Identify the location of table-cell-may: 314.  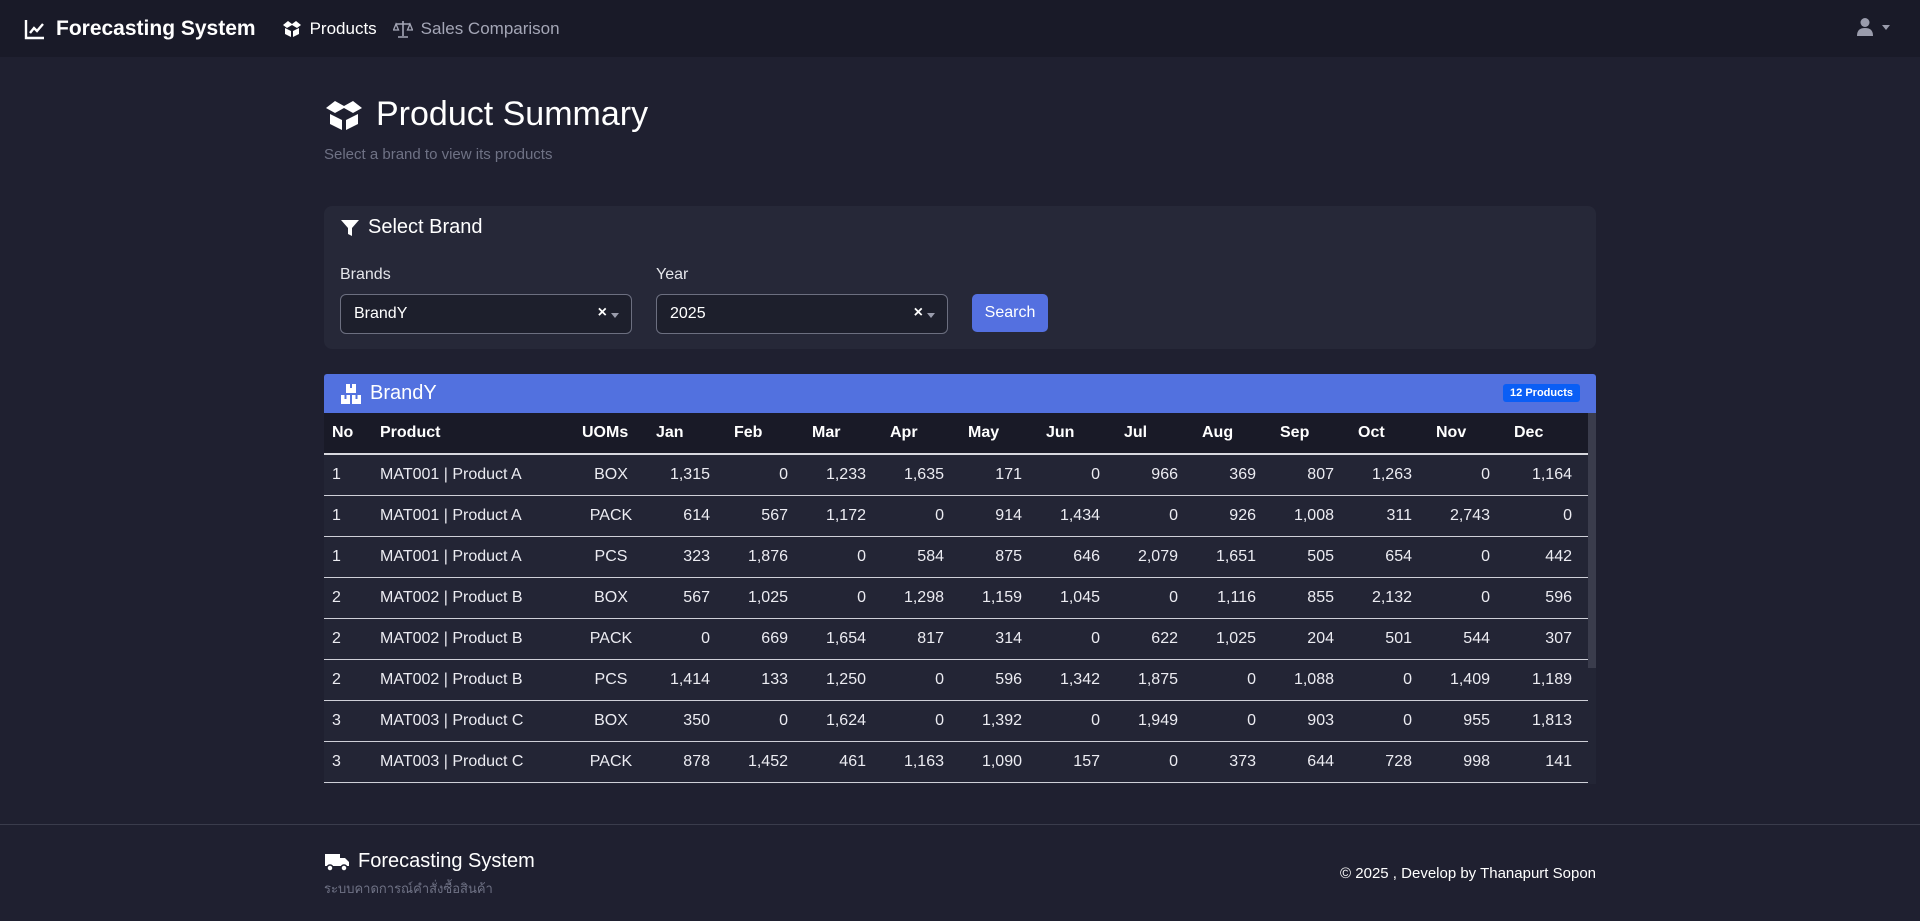
(999, 639).